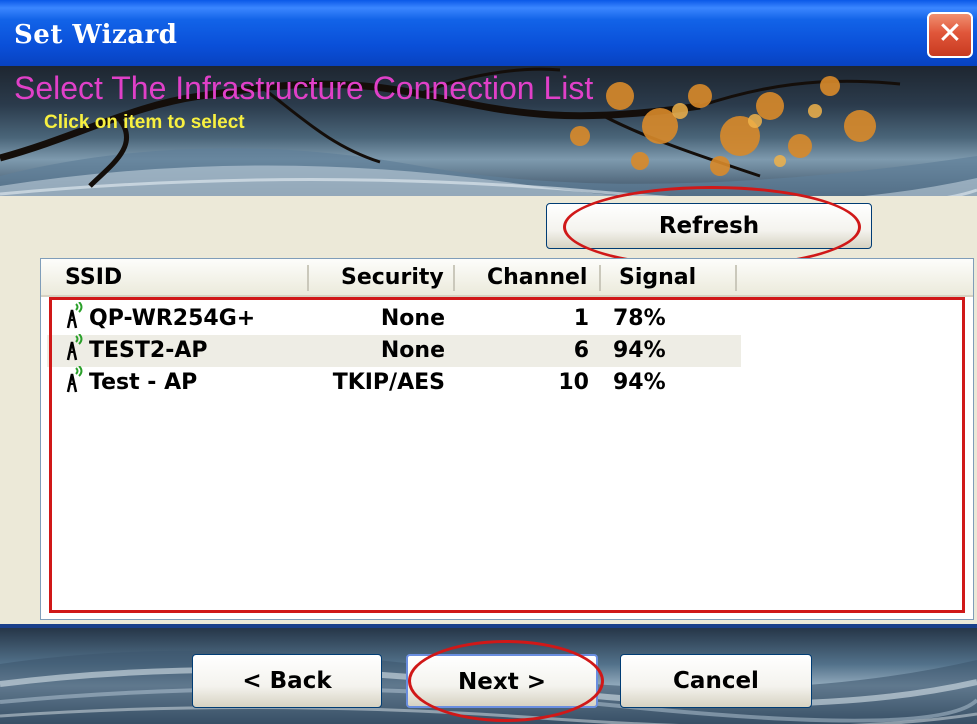  Describe the element at coordinates (93, 277) in the screenshot. I see `column-header-ssid: SSID` at that location.